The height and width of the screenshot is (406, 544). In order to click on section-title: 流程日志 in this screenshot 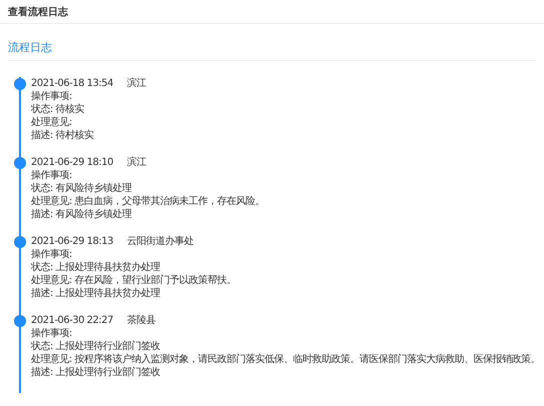, I will do `click(30, 47)`.